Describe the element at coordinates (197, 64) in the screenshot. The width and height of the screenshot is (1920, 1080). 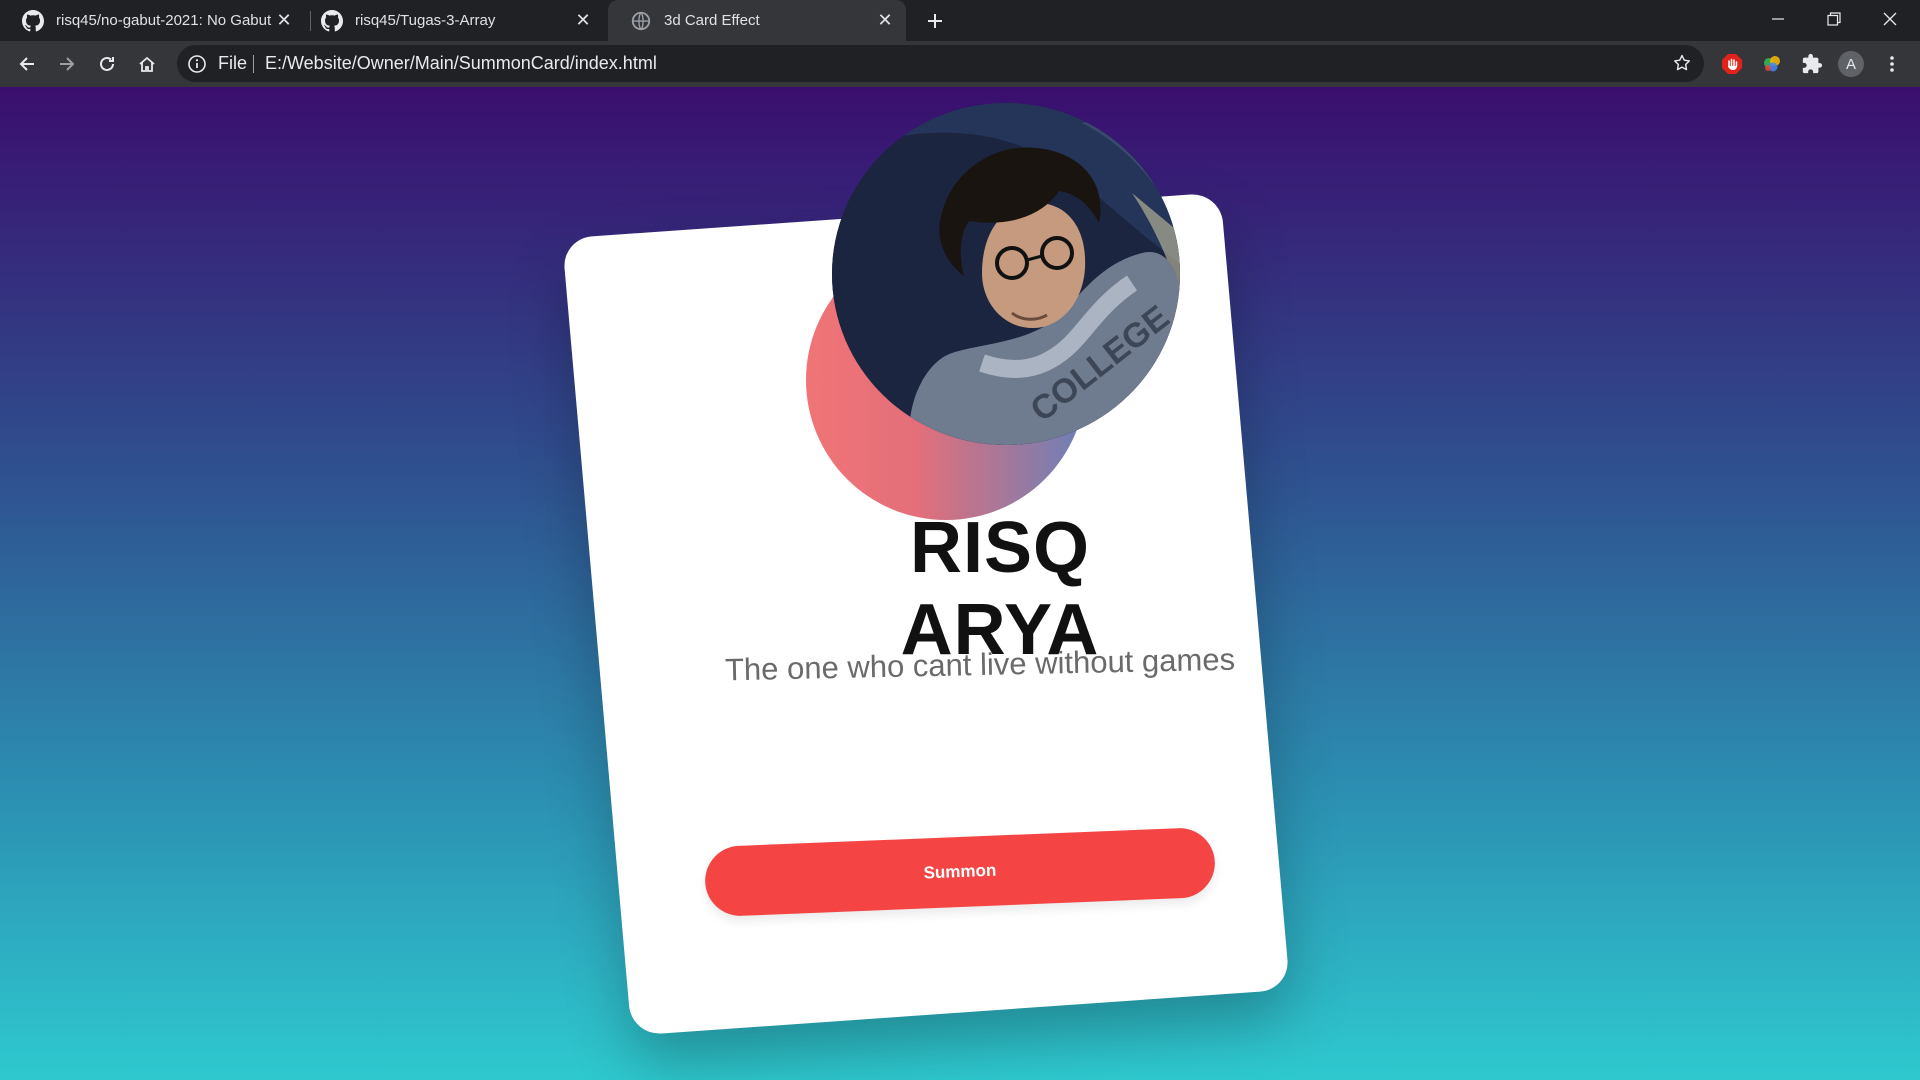
I see `info-icon` at that location.